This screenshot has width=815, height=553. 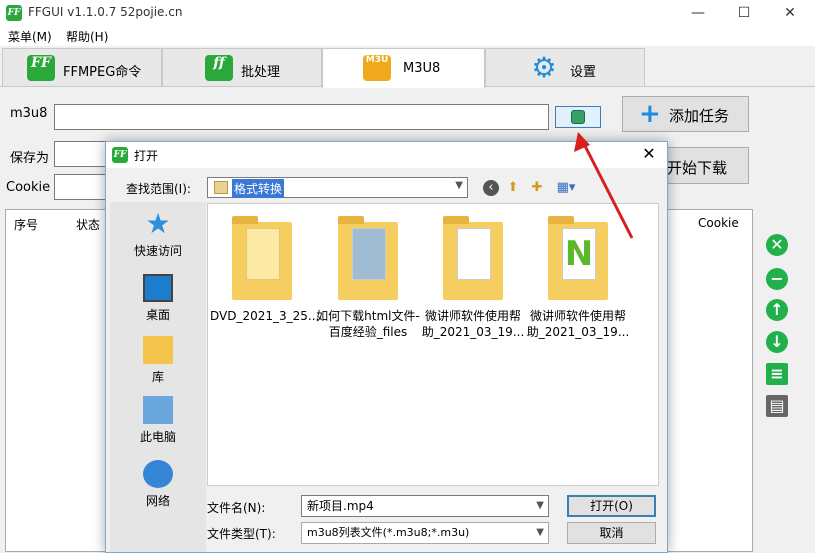 I want to click on tab-label: M3U8, so click(x=422, y=68).